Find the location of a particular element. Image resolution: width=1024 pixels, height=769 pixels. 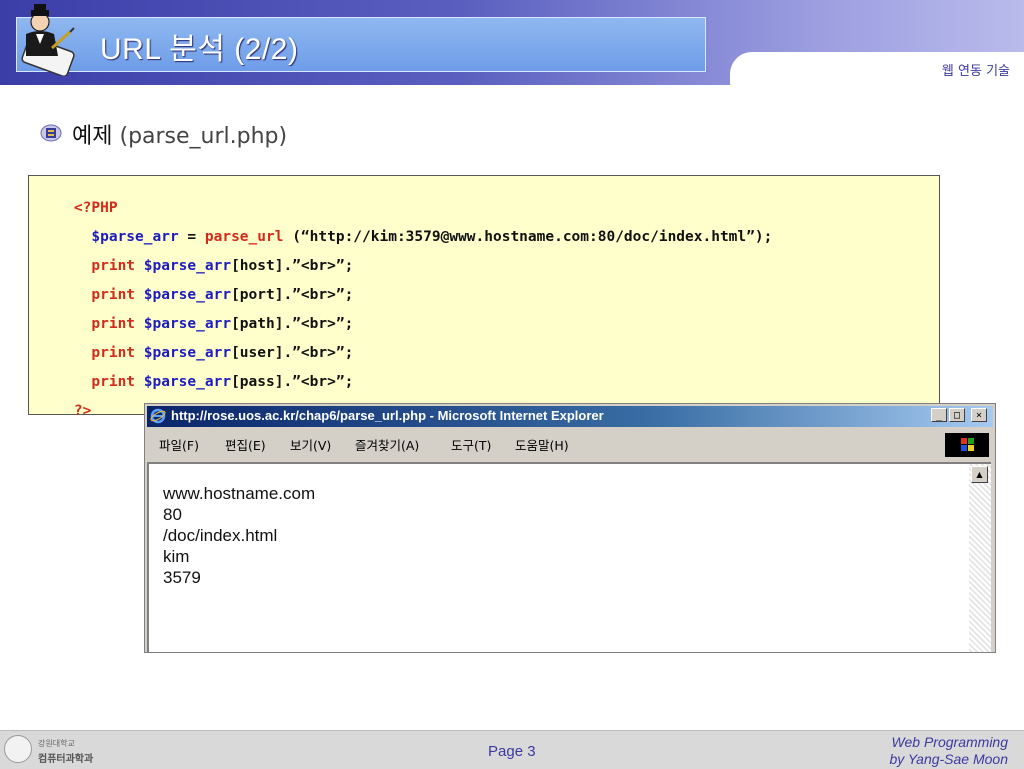

university-logo: 강원대학교 컴퓨터과학과 is located at coordinates (53, 750).